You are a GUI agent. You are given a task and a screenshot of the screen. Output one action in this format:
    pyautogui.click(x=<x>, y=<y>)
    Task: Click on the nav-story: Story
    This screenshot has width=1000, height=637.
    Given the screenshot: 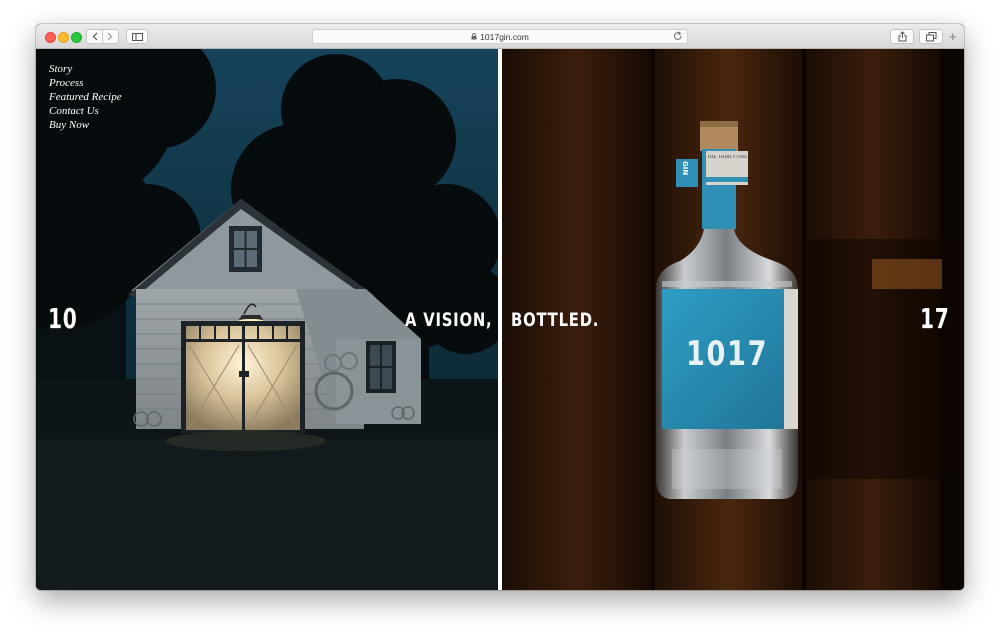 What is the action you would take?
    pyautogui.click(x=85, y=69)
    